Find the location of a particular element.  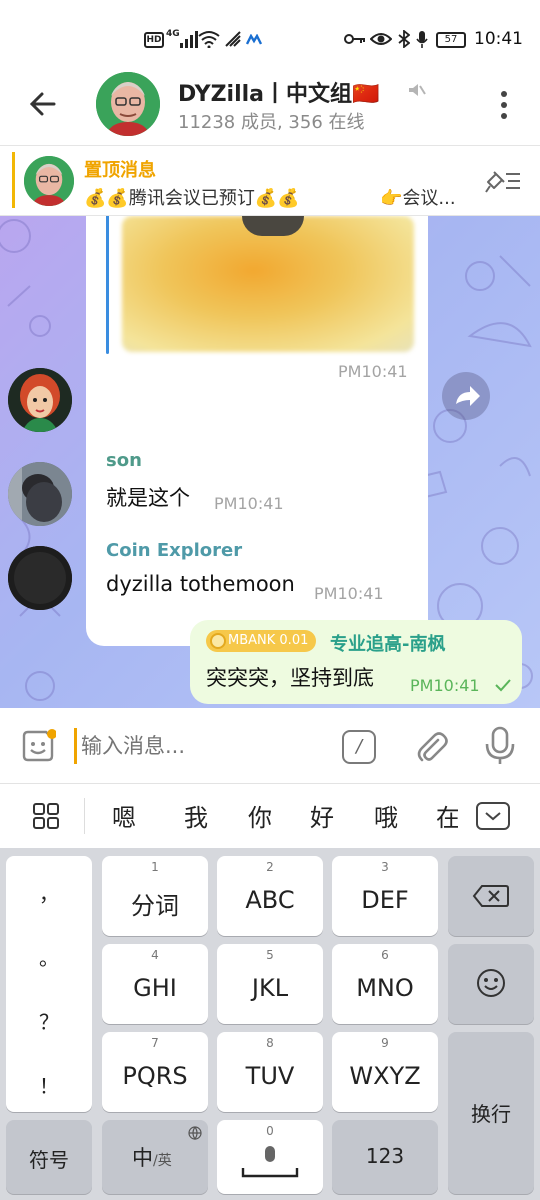

symbols-key: 符号 is located at coordinates (49, 1157).